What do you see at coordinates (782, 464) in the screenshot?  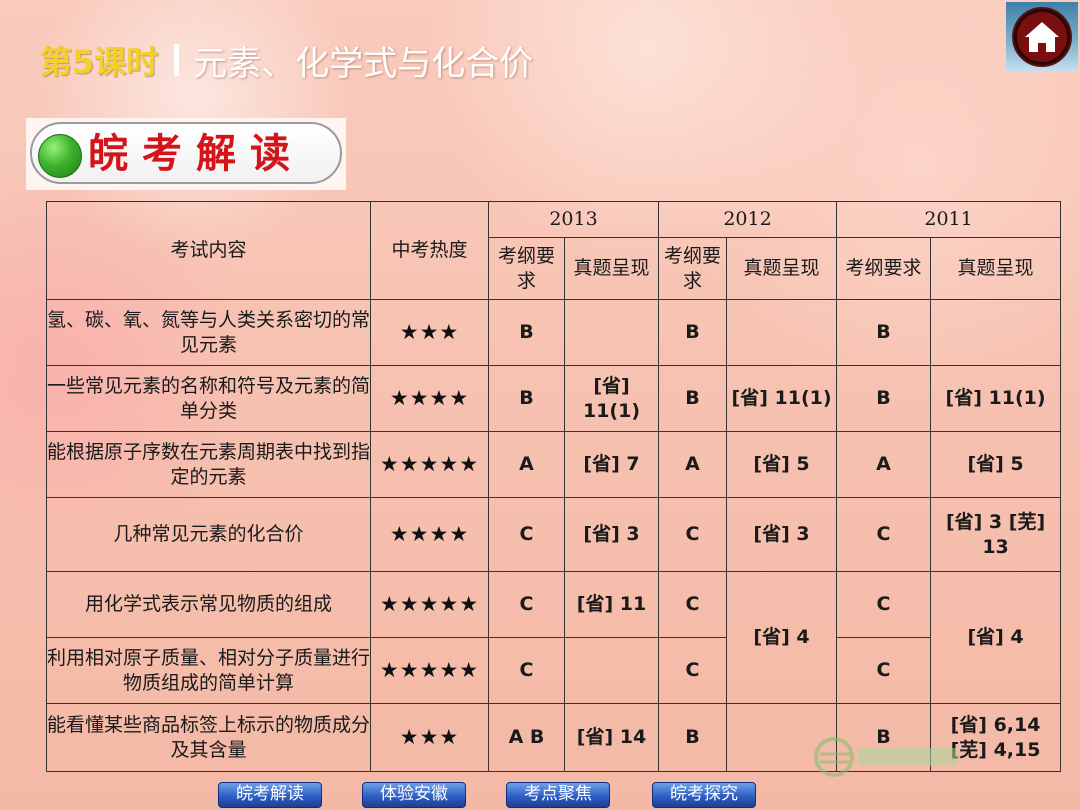 I see `exam-2012: [省] 5` at bounding box center [782, 464].